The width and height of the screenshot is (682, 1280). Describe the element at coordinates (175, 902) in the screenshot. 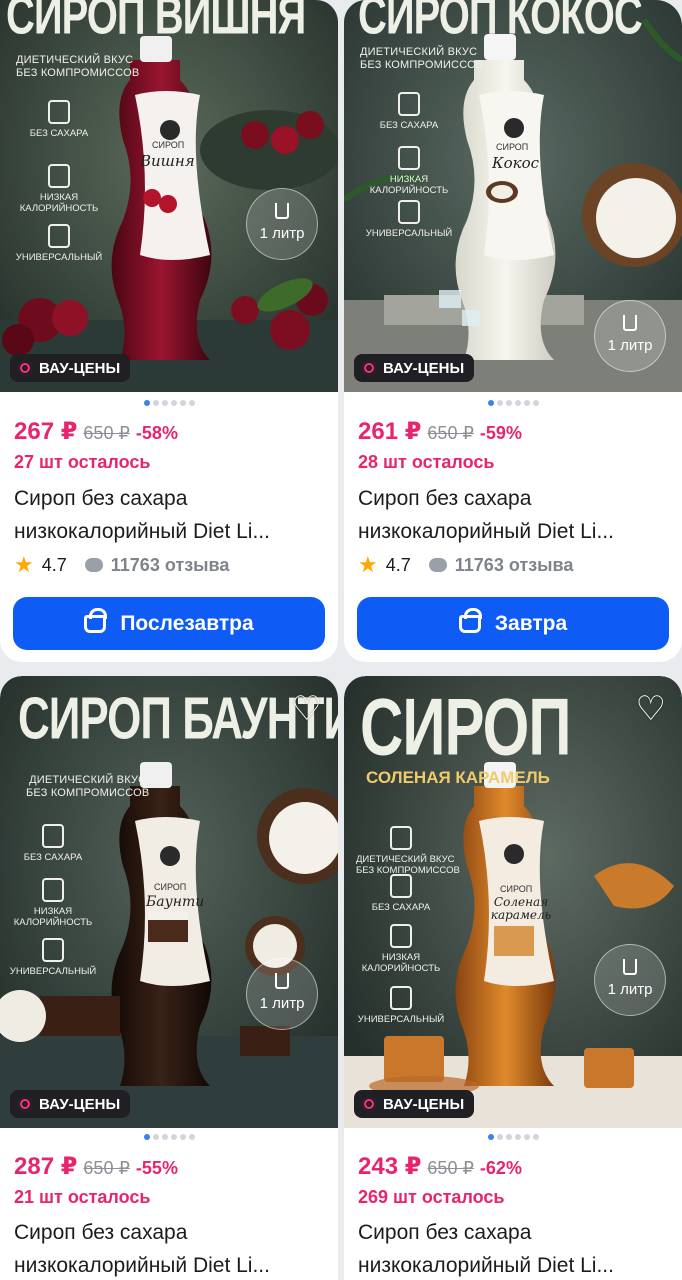

I see `bottle-label-name: Баунти` at that location.